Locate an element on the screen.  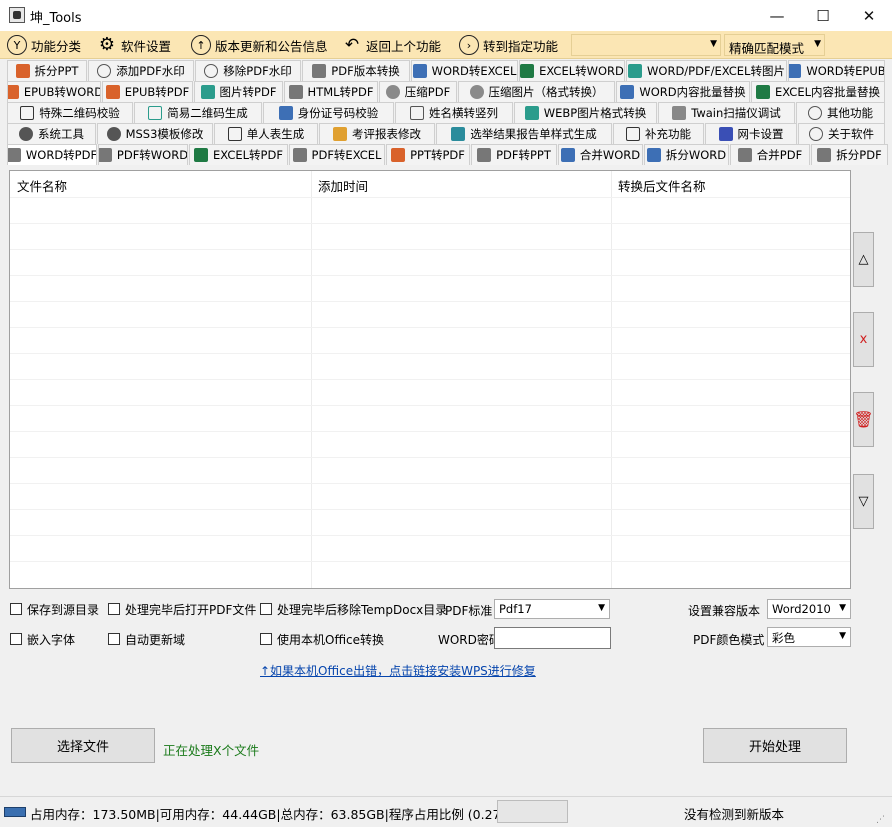
tab-html-to-pdf: HTML转PDF is located at coordinates (331, 91).